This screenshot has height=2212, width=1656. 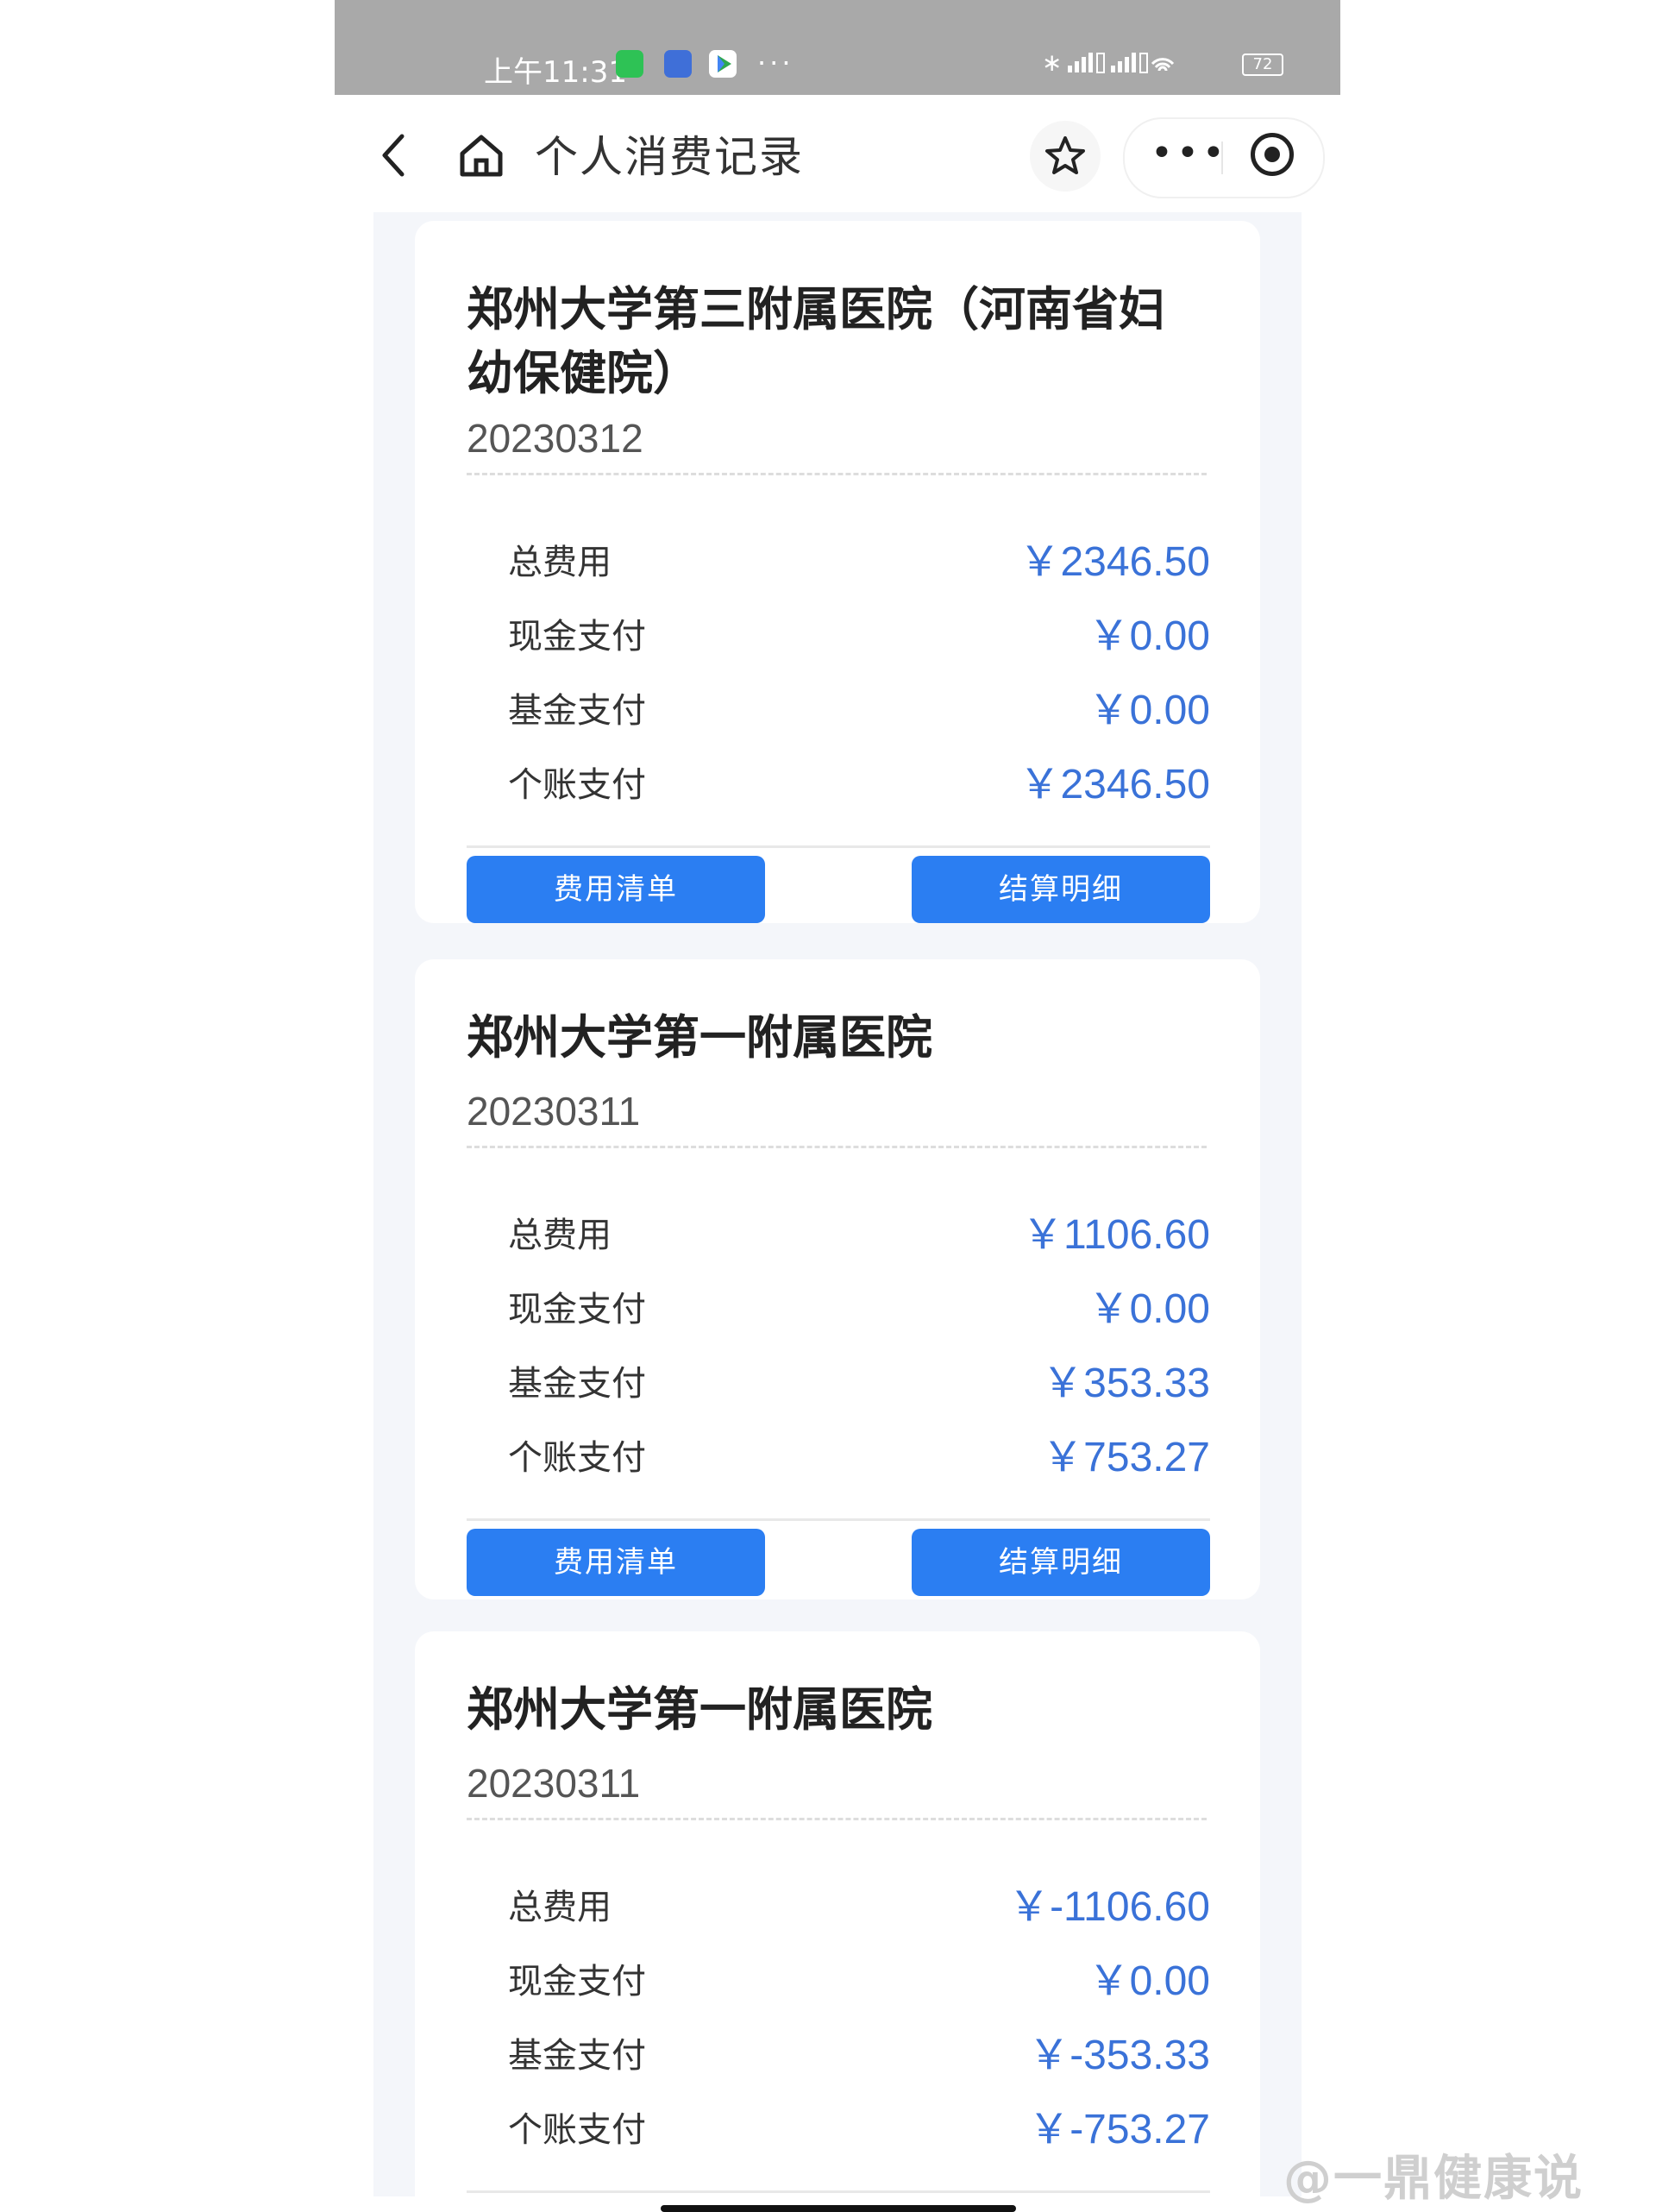 What do you see at coordinates (1434, 2179) in the screenshot?
I see `watermark: @一鼎健康说` at bounding box center [1434, 2179].